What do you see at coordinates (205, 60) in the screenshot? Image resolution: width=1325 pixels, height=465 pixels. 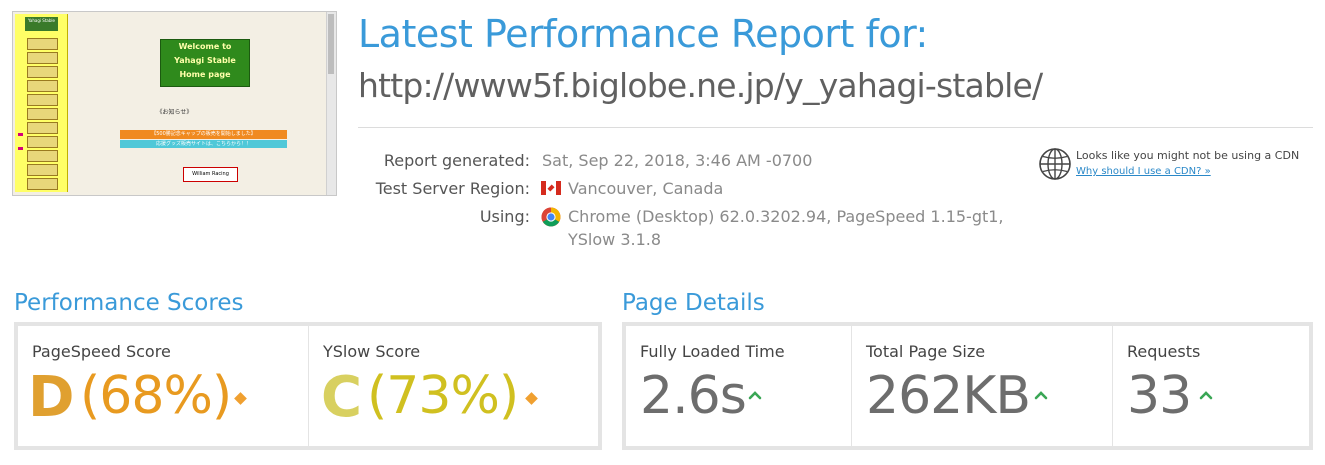 I see `thumbnail-welcome-line: Yahagi Stable` at bounding box center [205, 60].